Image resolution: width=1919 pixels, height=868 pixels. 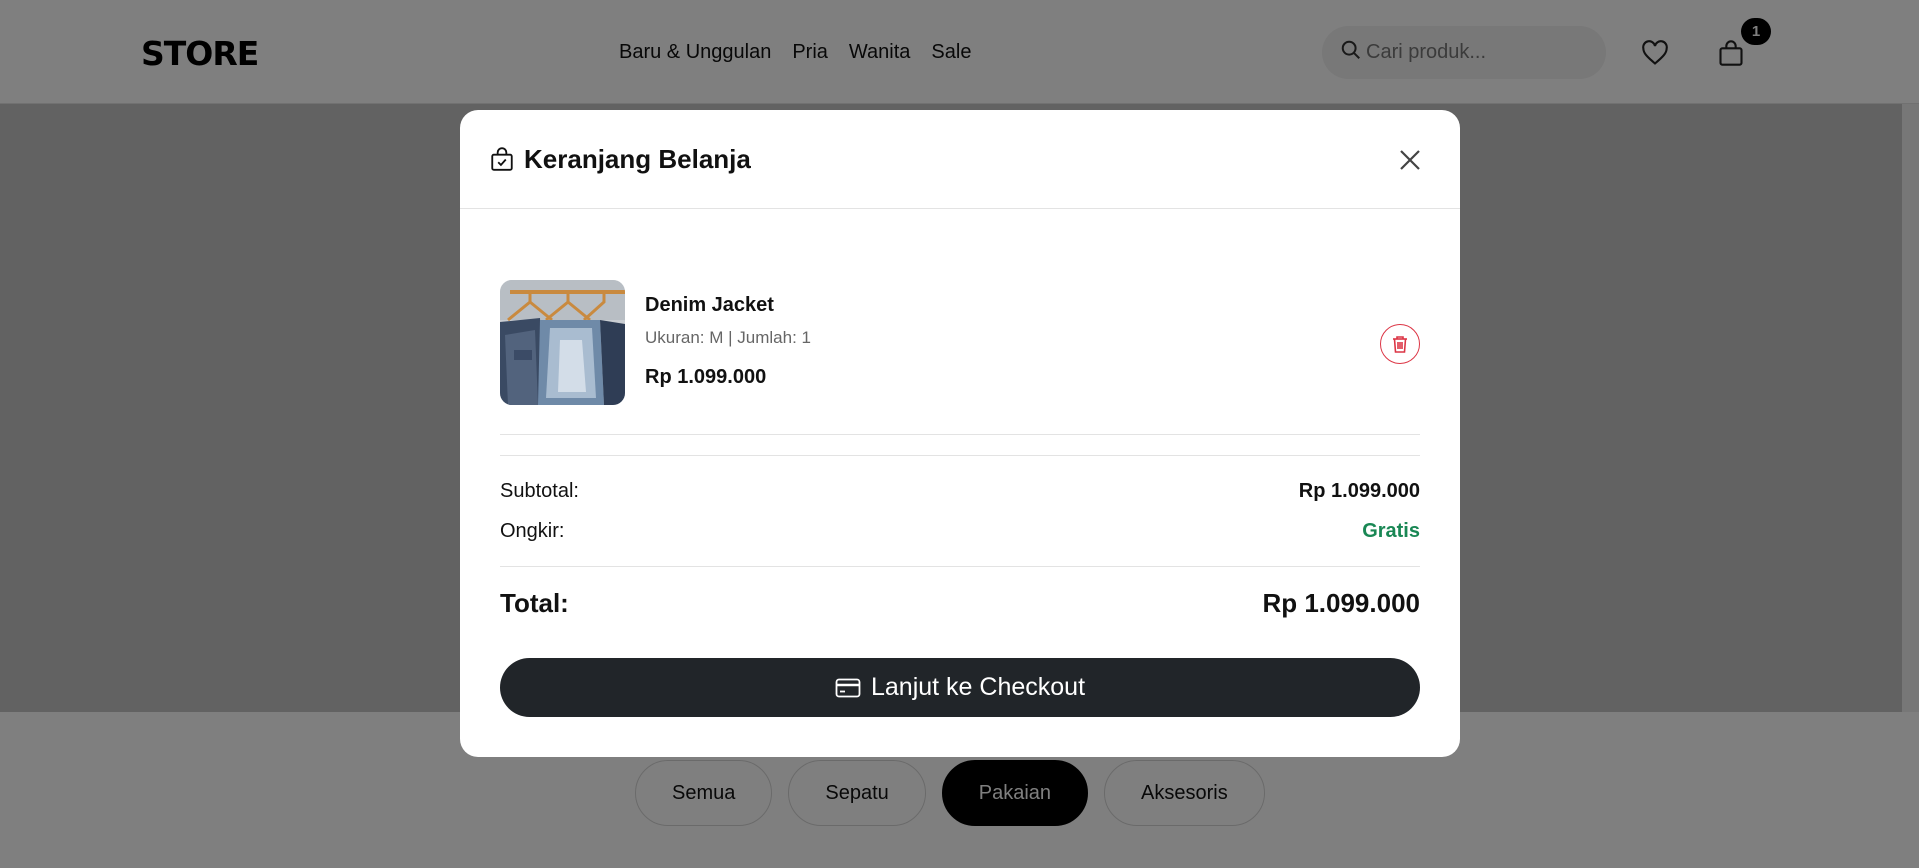 I want to click on denim-jacket-photo, so click(x=562, y=342).